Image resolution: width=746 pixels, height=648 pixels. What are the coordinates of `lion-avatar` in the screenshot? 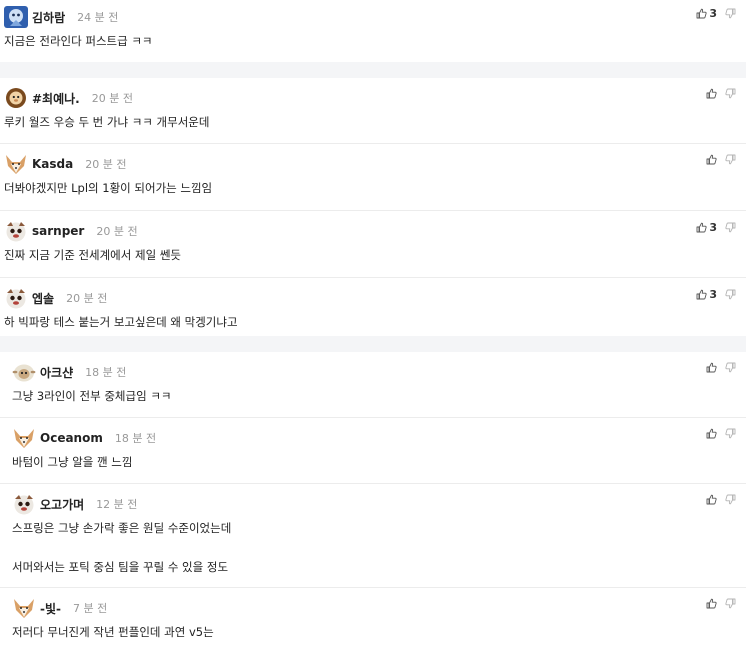 It's located at (16, 98).